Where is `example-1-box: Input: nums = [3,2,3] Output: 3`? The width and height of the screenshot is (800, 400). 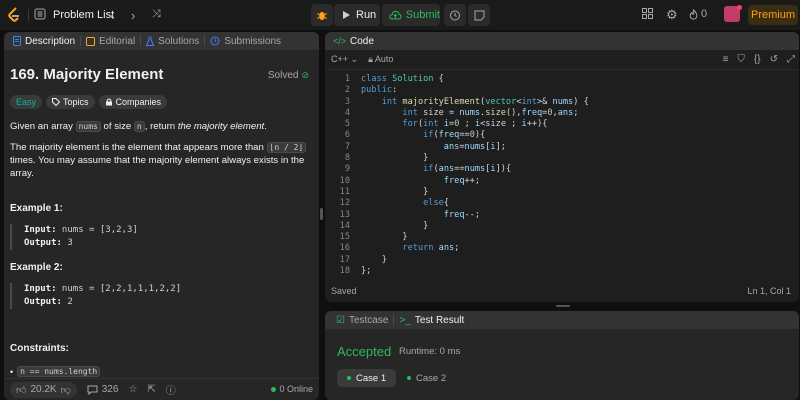
example-1-box: Input: nums = [3,2,3] Output: 3 is located at coordinates (160, 237).